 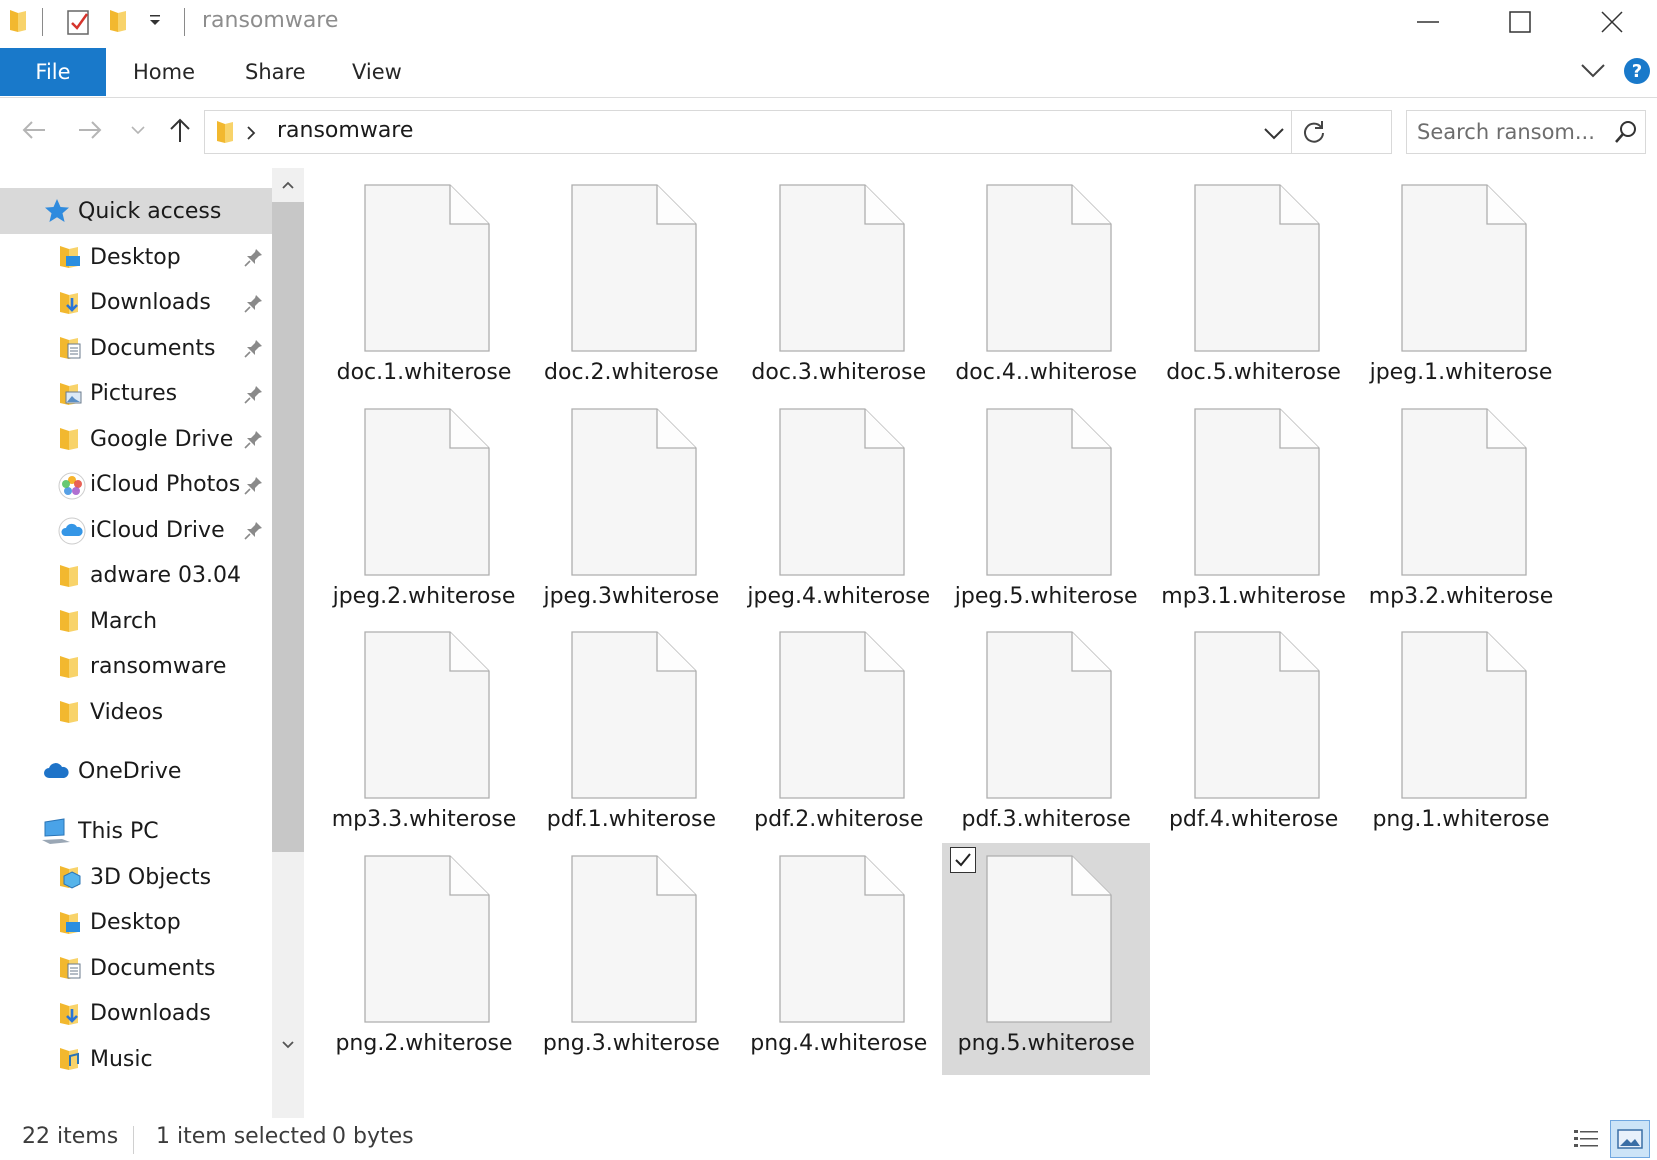 I want to click on nav-label: Pictures, so click(x=134, y=393).